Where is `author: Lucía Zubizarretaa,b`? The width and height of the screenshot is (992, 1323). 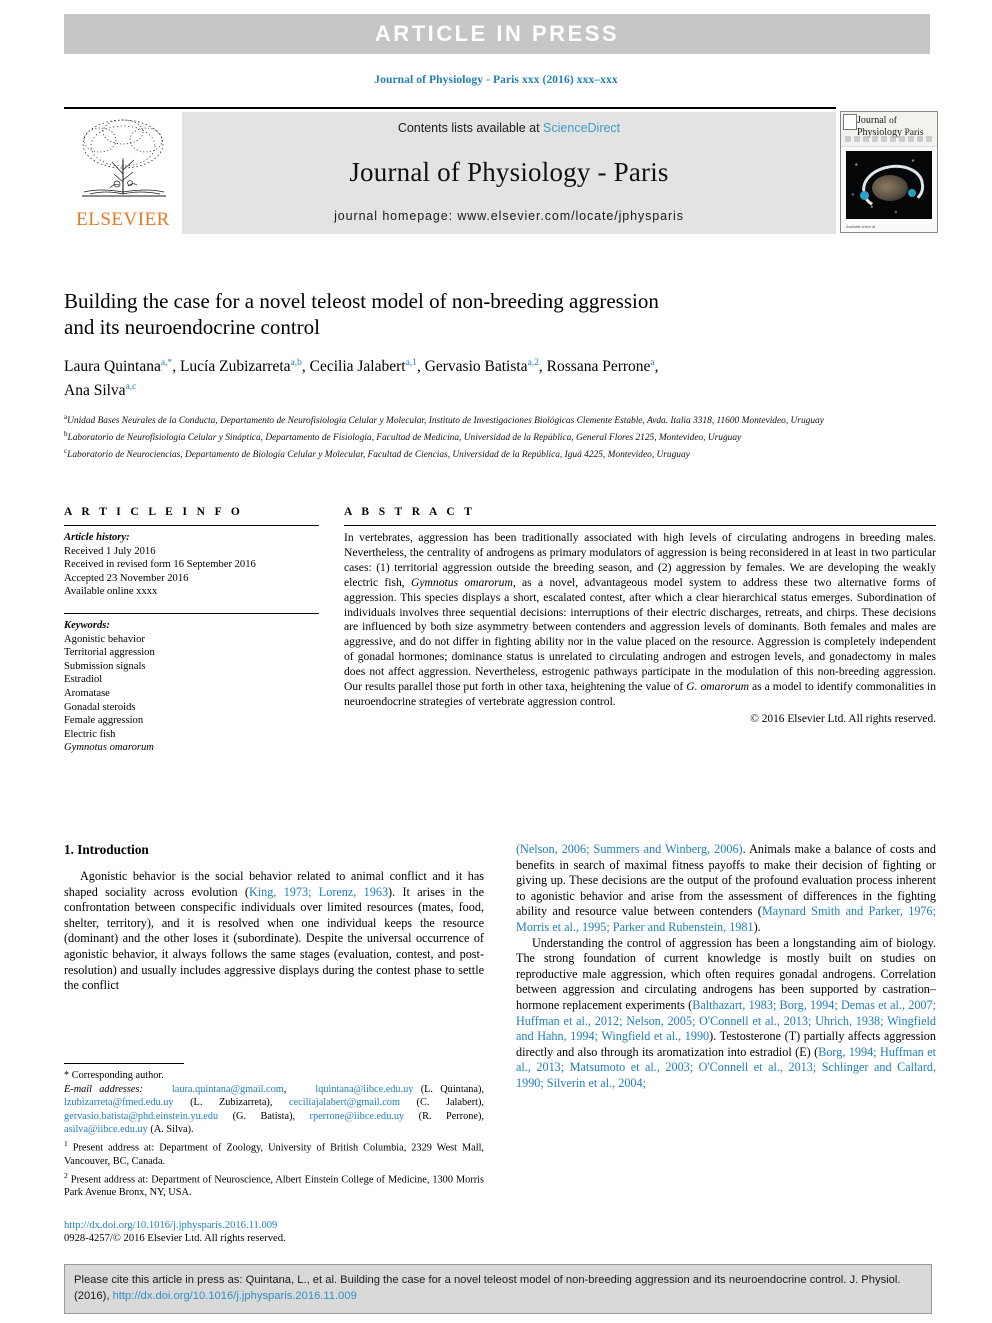
author: Lucía Zubizarretaa,b is located at coordinates (241, 366).